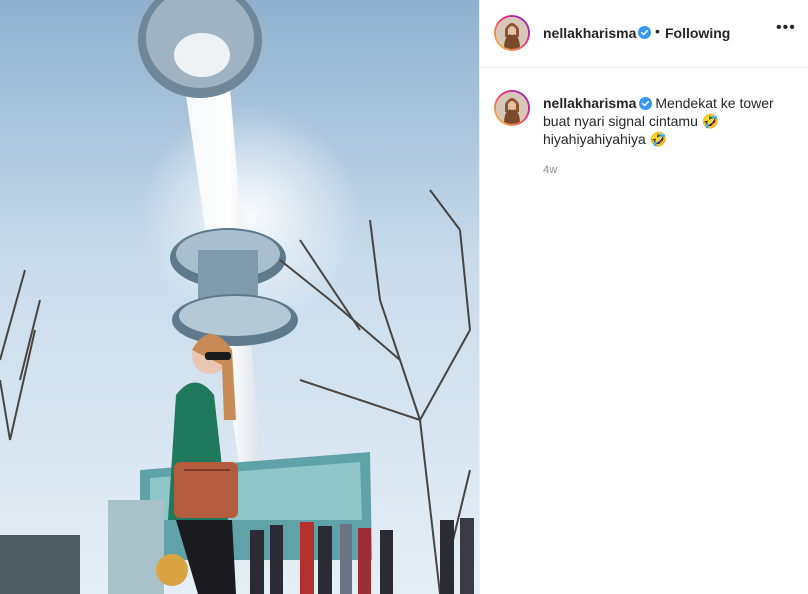  I want to click on following-button: Following, so click(697, 33).